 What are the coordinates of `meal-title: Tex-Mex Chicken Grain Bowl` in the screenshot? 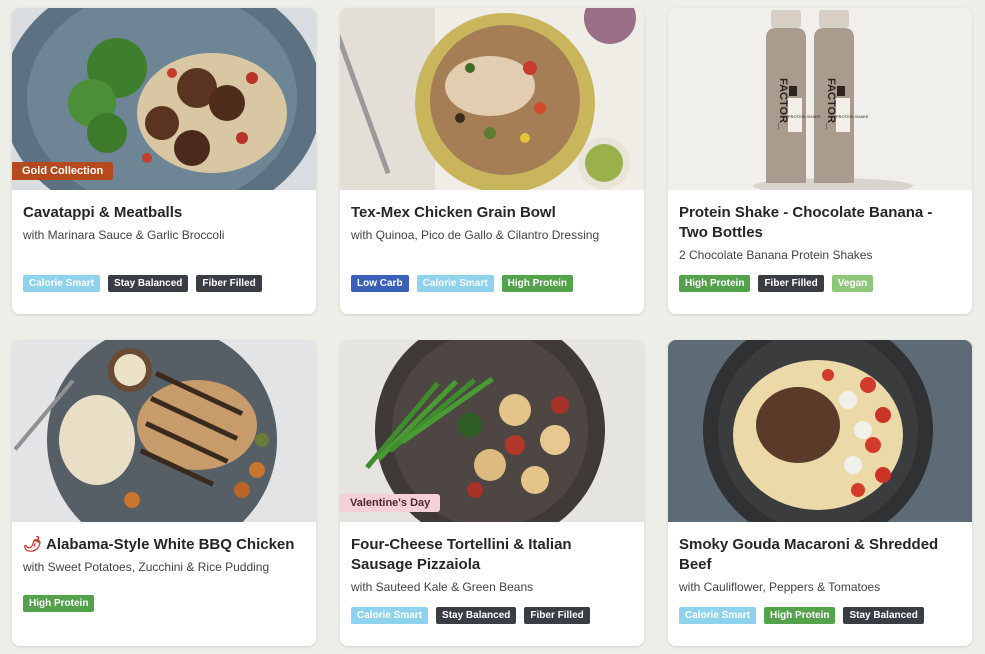 It's located at (492, 213).